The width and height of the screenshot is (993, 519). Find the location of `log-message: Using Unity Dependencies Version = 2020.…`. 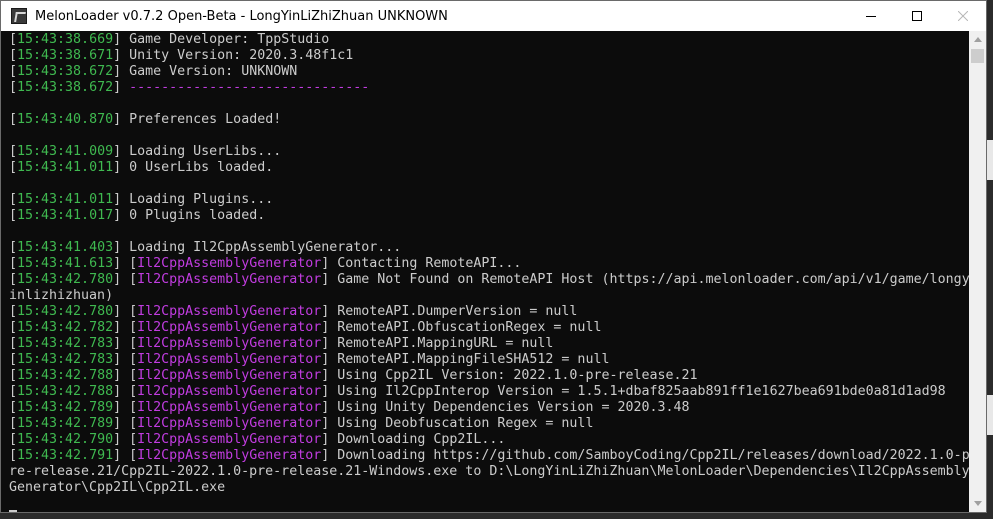

log-message: Using Unity Dependencies Version = 2020.… is located at coordinates (509, 407).